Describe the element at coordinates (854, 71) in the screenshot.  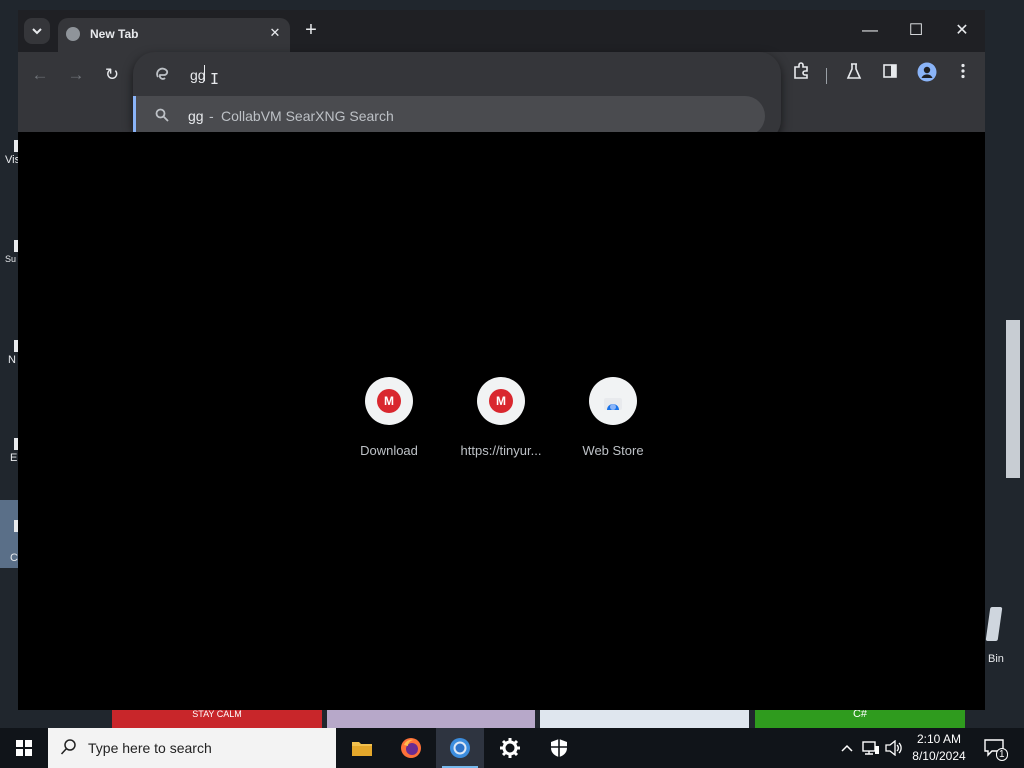
I see `flask-icon` at that location.